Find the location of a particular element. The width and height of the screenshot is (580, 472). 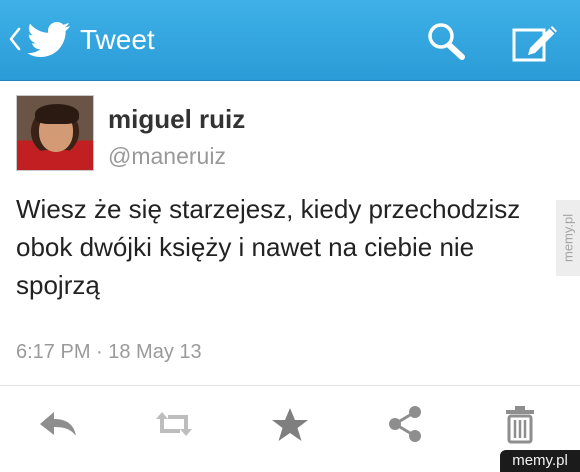

favorite-star-icon is located at coordinates (290, 424).